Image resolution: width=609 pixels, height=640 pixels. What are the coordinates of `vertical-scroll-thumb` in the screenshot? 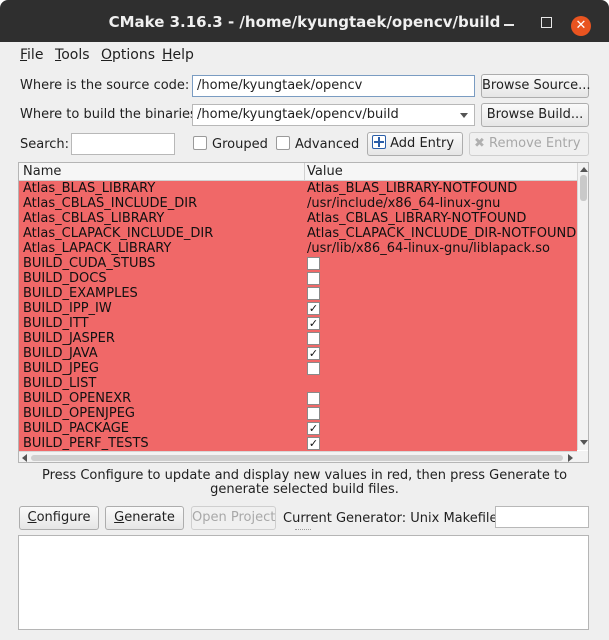 It's located at (583, 188).